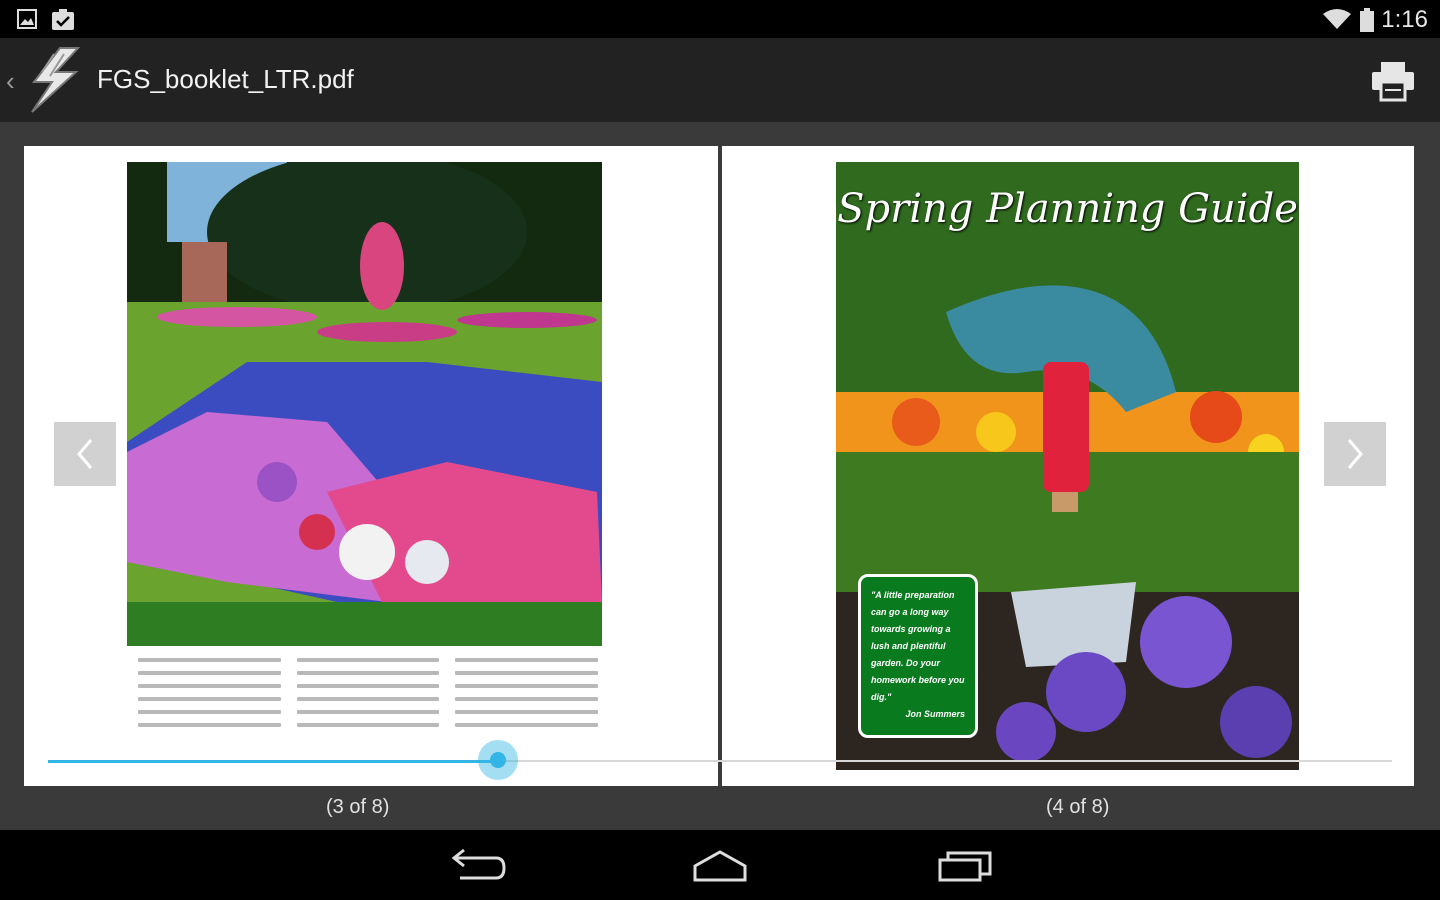  What do you see at coordinates (720, 760) in the screenshot?
I see `page-scrubber` at bounding box center [720, 760].